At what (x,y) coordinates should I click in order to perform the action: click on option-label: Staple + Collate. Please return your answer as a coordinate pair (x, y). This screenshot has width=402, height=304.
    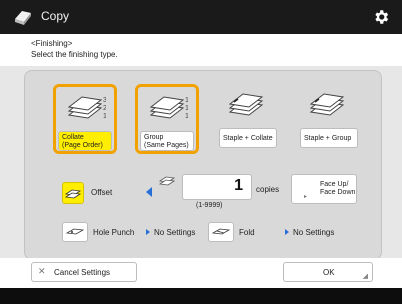
    Looking at the image, I should click on (248, 138).